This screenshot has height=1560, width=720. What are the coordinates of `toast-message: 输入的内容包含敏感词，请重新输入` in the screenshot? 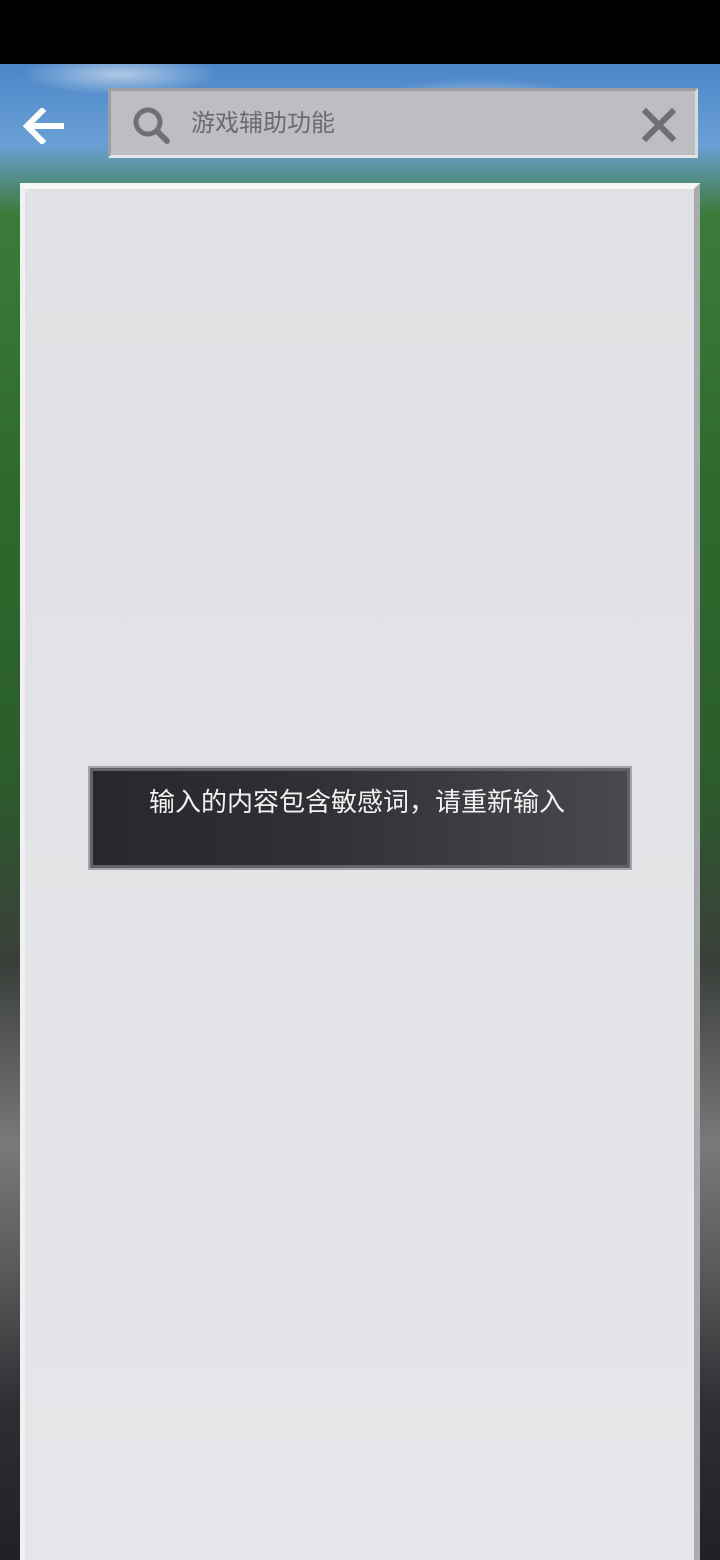 It's located at (357, 803).